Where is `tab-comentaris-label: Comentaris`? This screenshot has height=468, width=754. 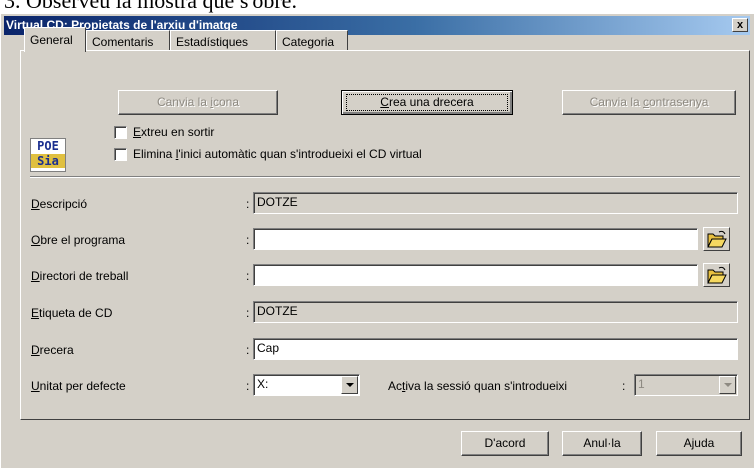 tab-comentaris-label: Comentaris is located at coordinates (123, 42).